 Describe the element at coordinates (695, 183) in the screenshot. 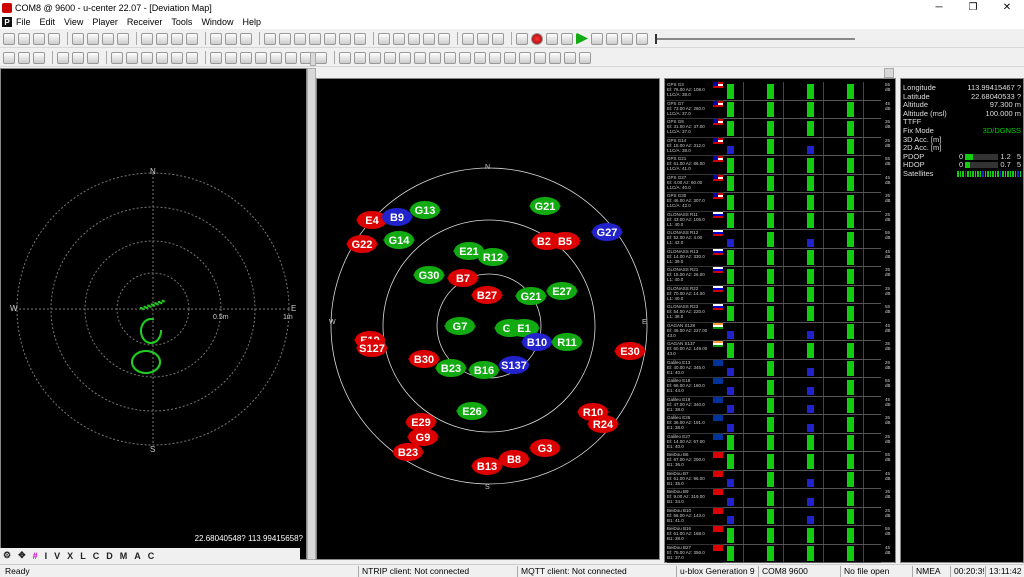

I see `satellite-list-item: GPS G27 El: 4.00 Az: 60.00 L1C/A: 40.0` at that location.